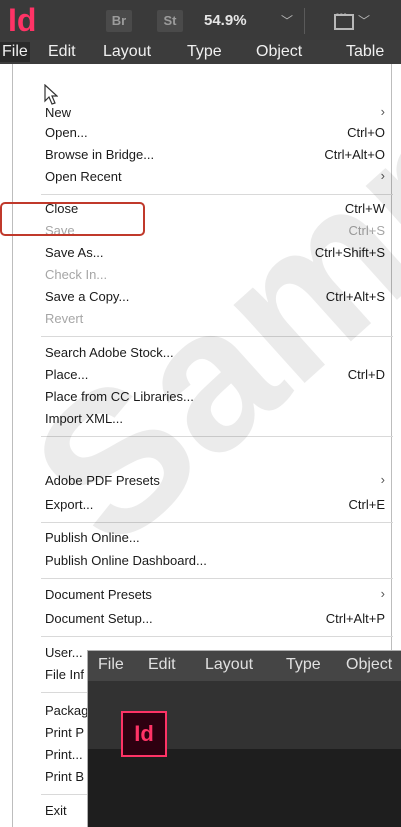 The width and height of the screenshot is (401, 827). What do you see at coordinates (111, 665) in the screenshot?
I see `inset-menu-file: File` at bounding box center [111, 665].